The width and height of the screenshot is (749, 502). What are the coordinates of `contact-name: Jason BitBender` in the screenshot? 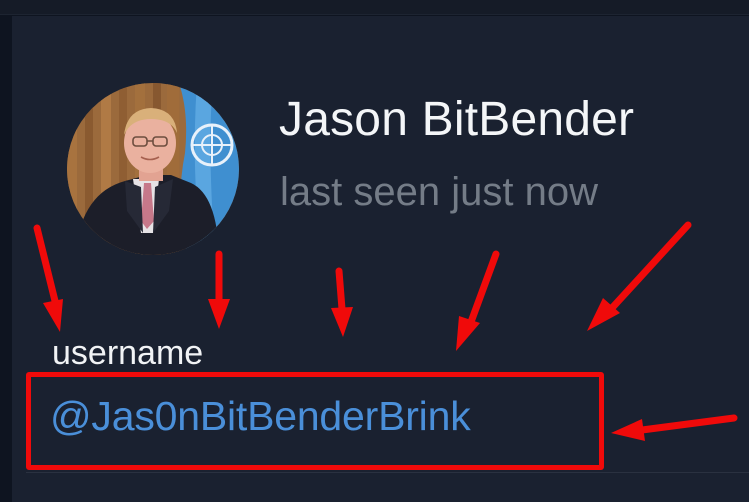 It's located at (457, 119).